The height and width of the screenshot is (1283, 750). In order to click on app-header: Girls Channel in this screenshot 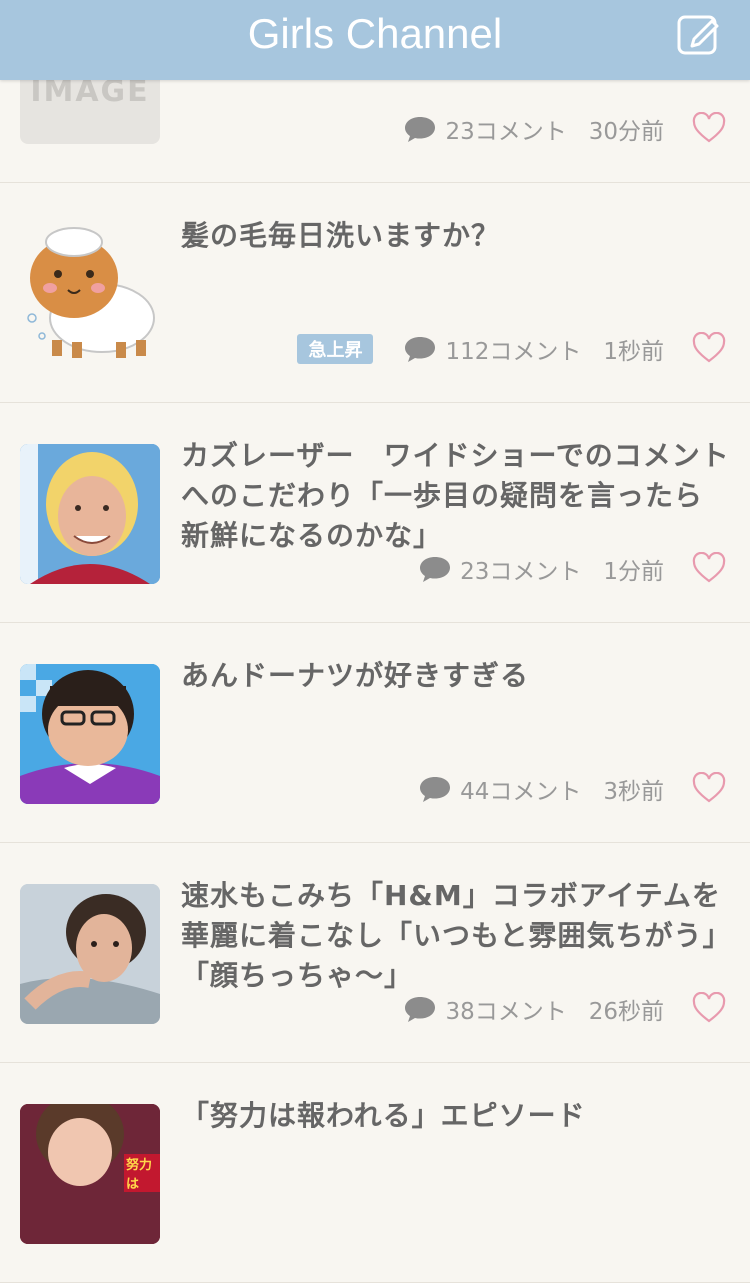, I will do `click(375, 40)`.